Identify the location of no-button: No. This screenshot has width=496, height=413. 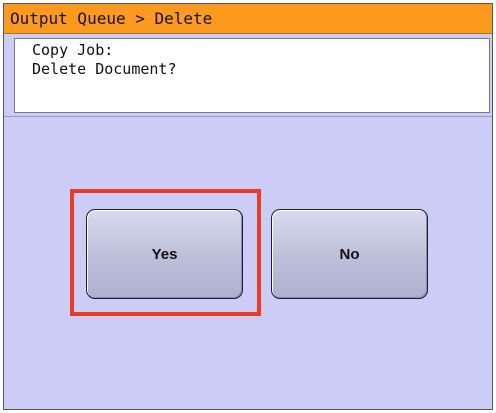
(349, 254).